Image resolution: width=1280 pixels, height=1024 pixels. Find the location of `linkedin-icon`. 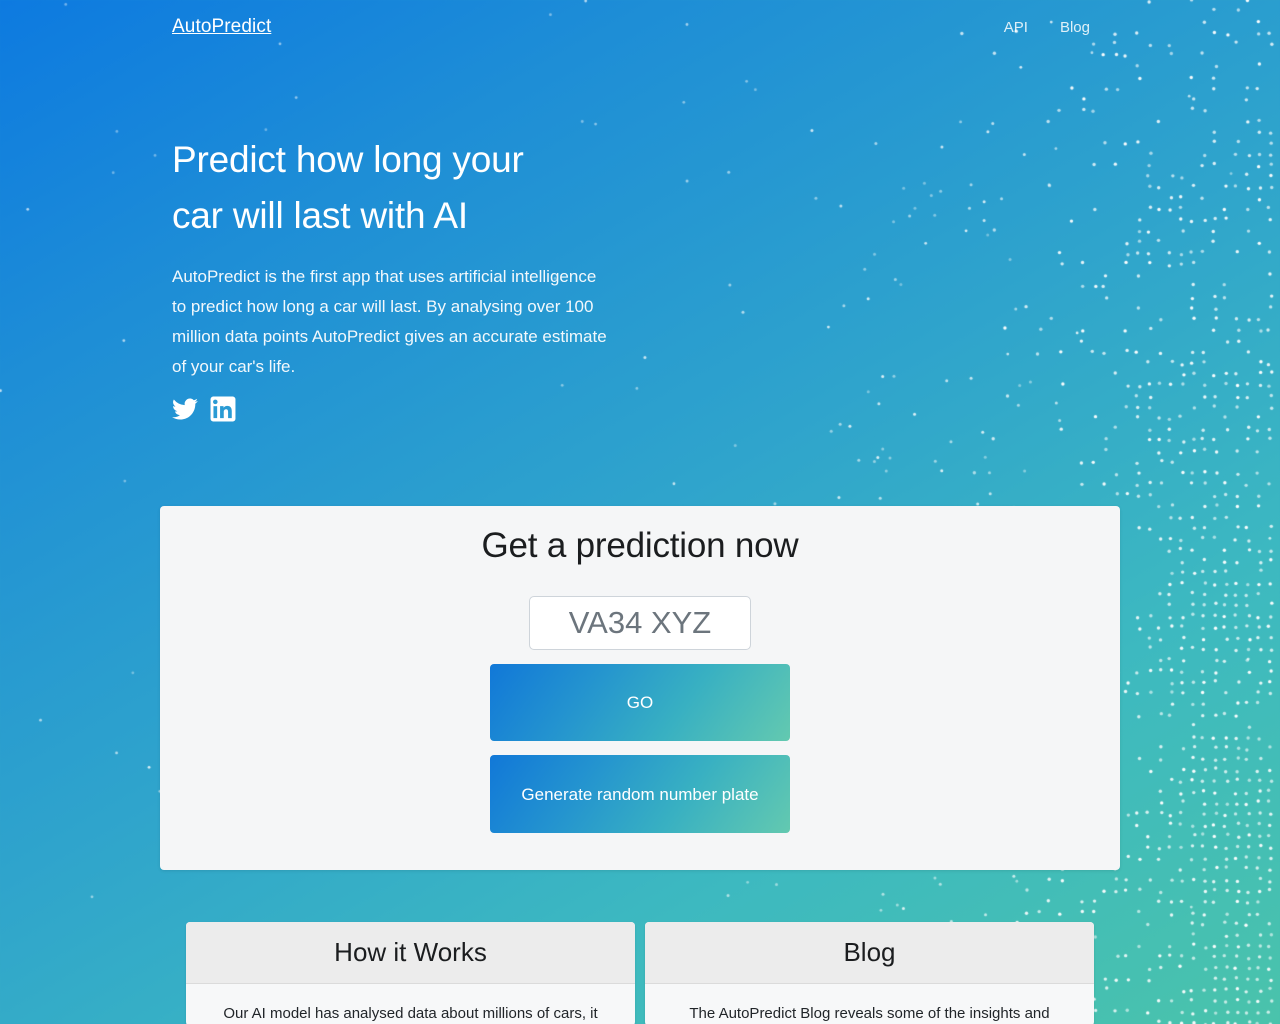

linkedin-icon is located at coordinates (223, 409).